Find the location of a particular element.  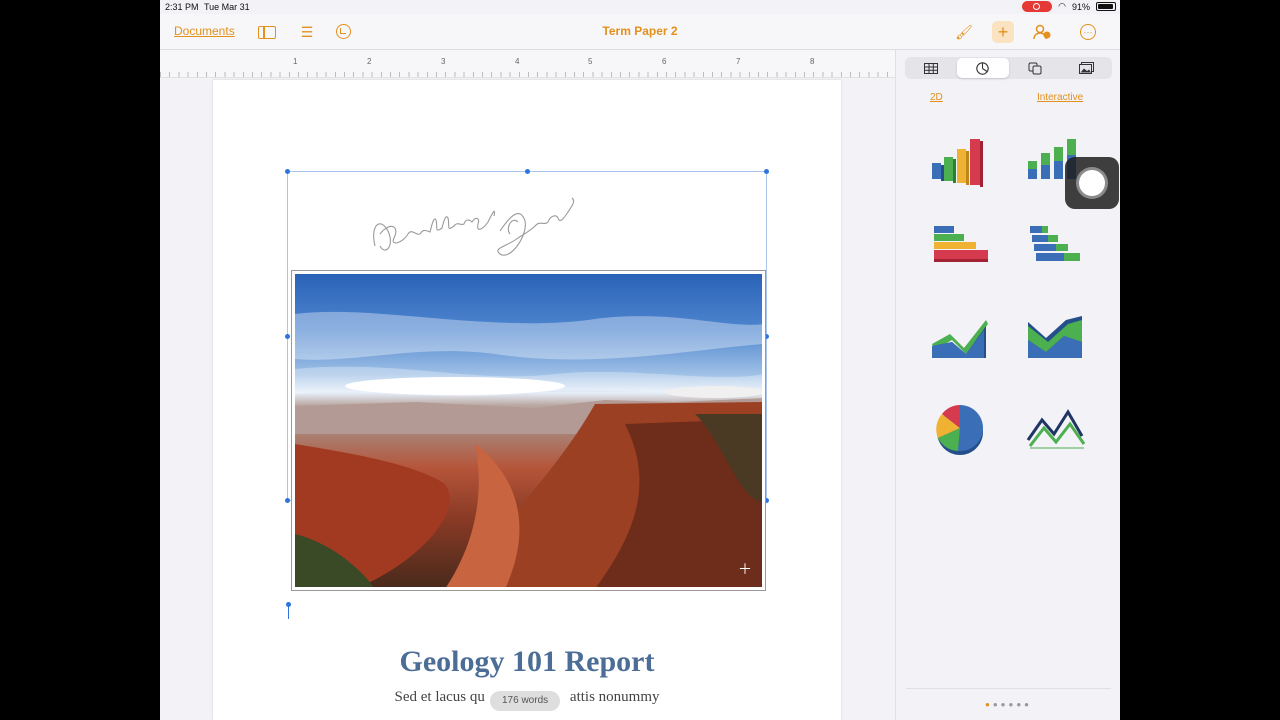

battery-icon is located at coordinates (1106, 6).